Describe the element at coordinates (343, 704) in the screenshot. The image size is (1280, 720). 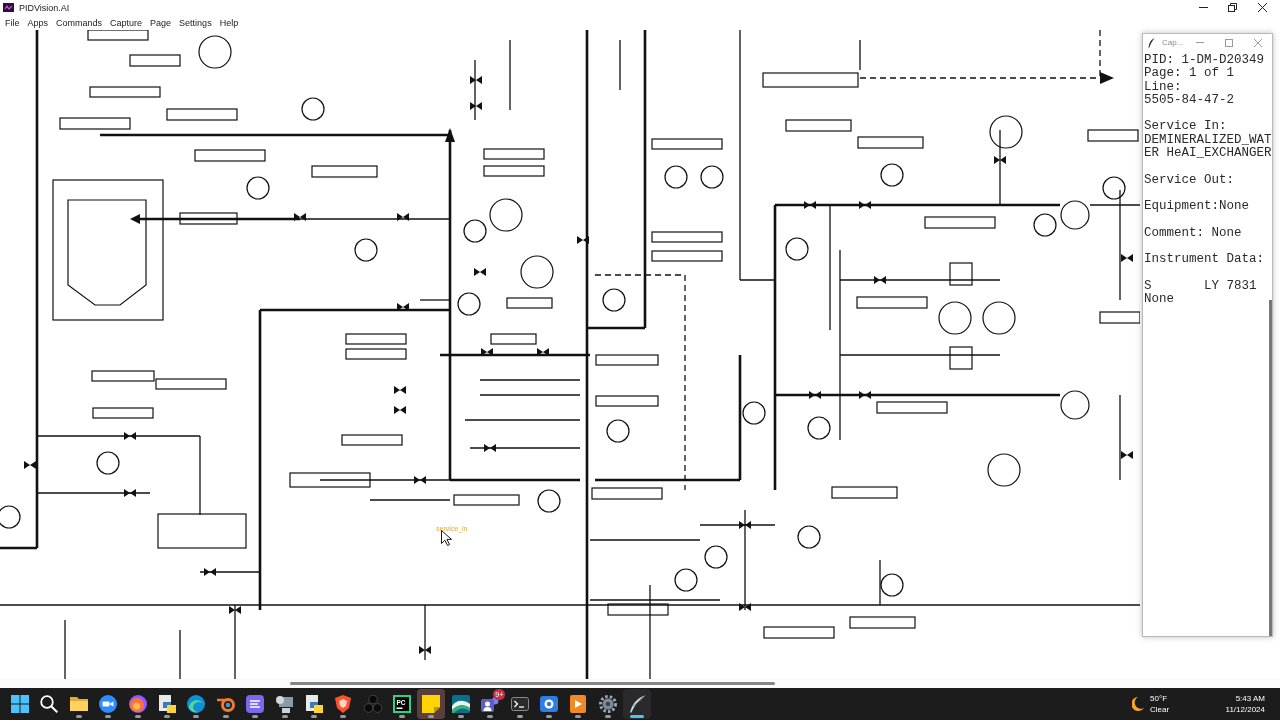
I see `shield-icon` at that location.